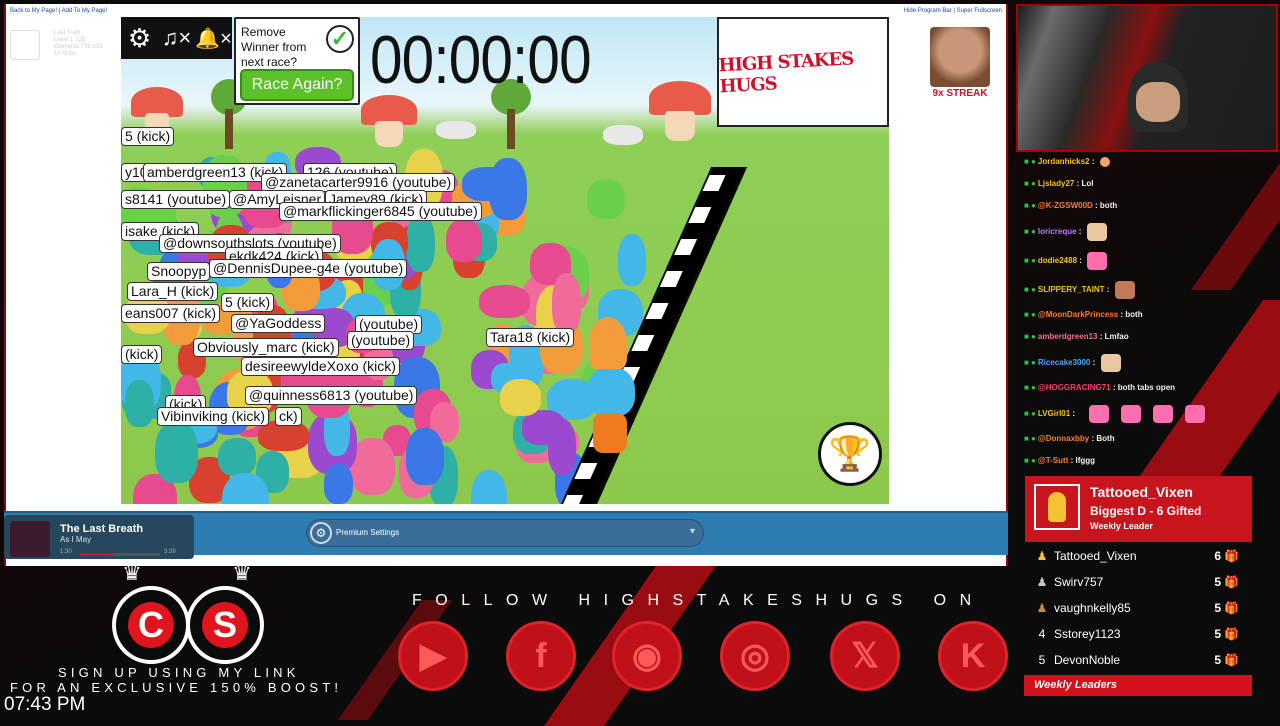 Image resolution: width=1280 pixels, height=726 pixels. Describe the element at coordinates (865, 656) in the screenshot. I see `x-icon: 𝕏` at that location.